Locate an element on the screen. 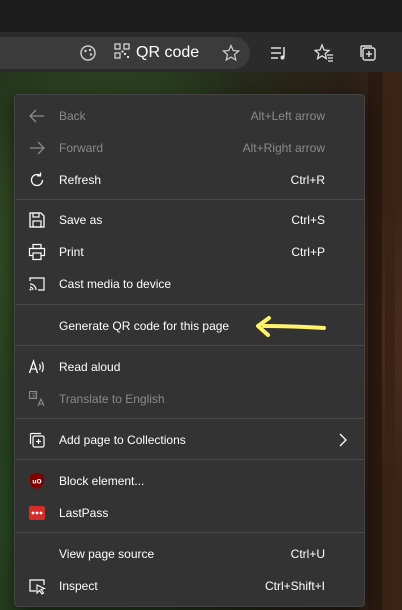  qr-code-button: QR code is located at coordinates (156, 53).